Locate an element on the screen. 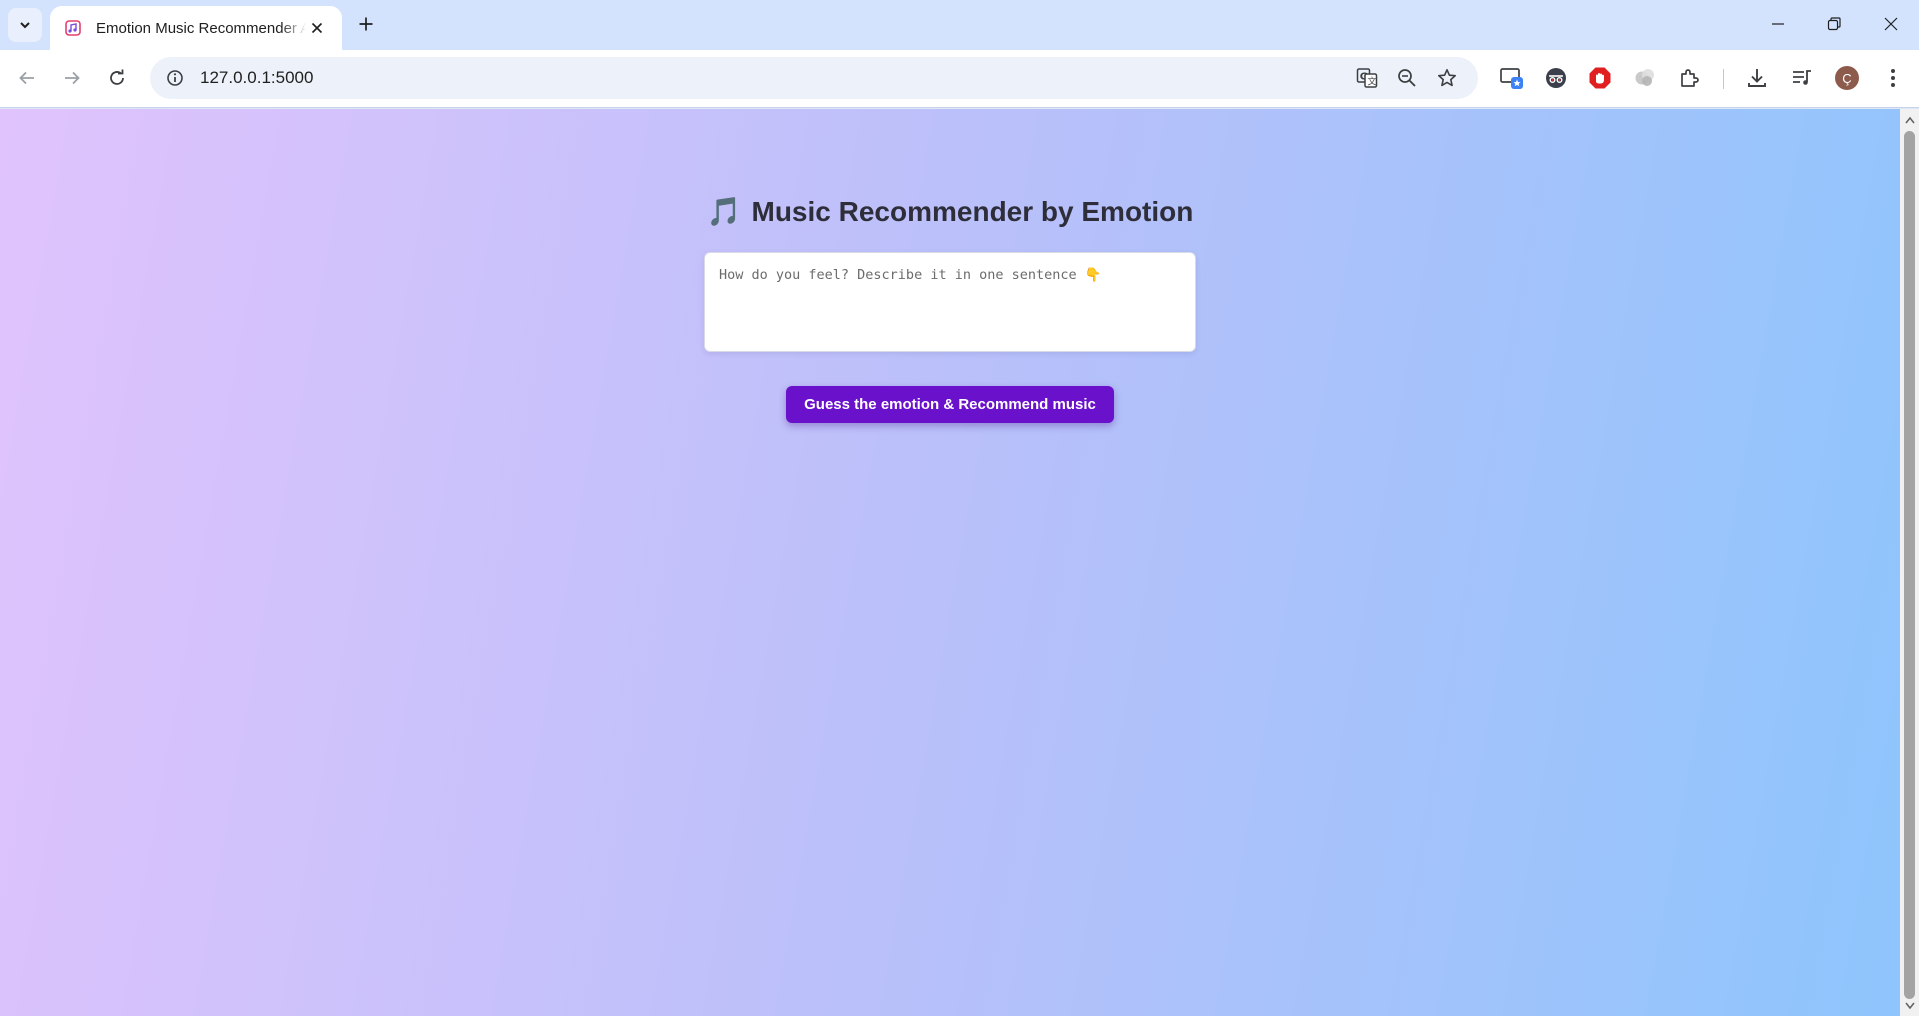 The image size is (1919, 1016). address-bar: 127.0.0.1:5000 G文 is located at coordinates (814, 78).